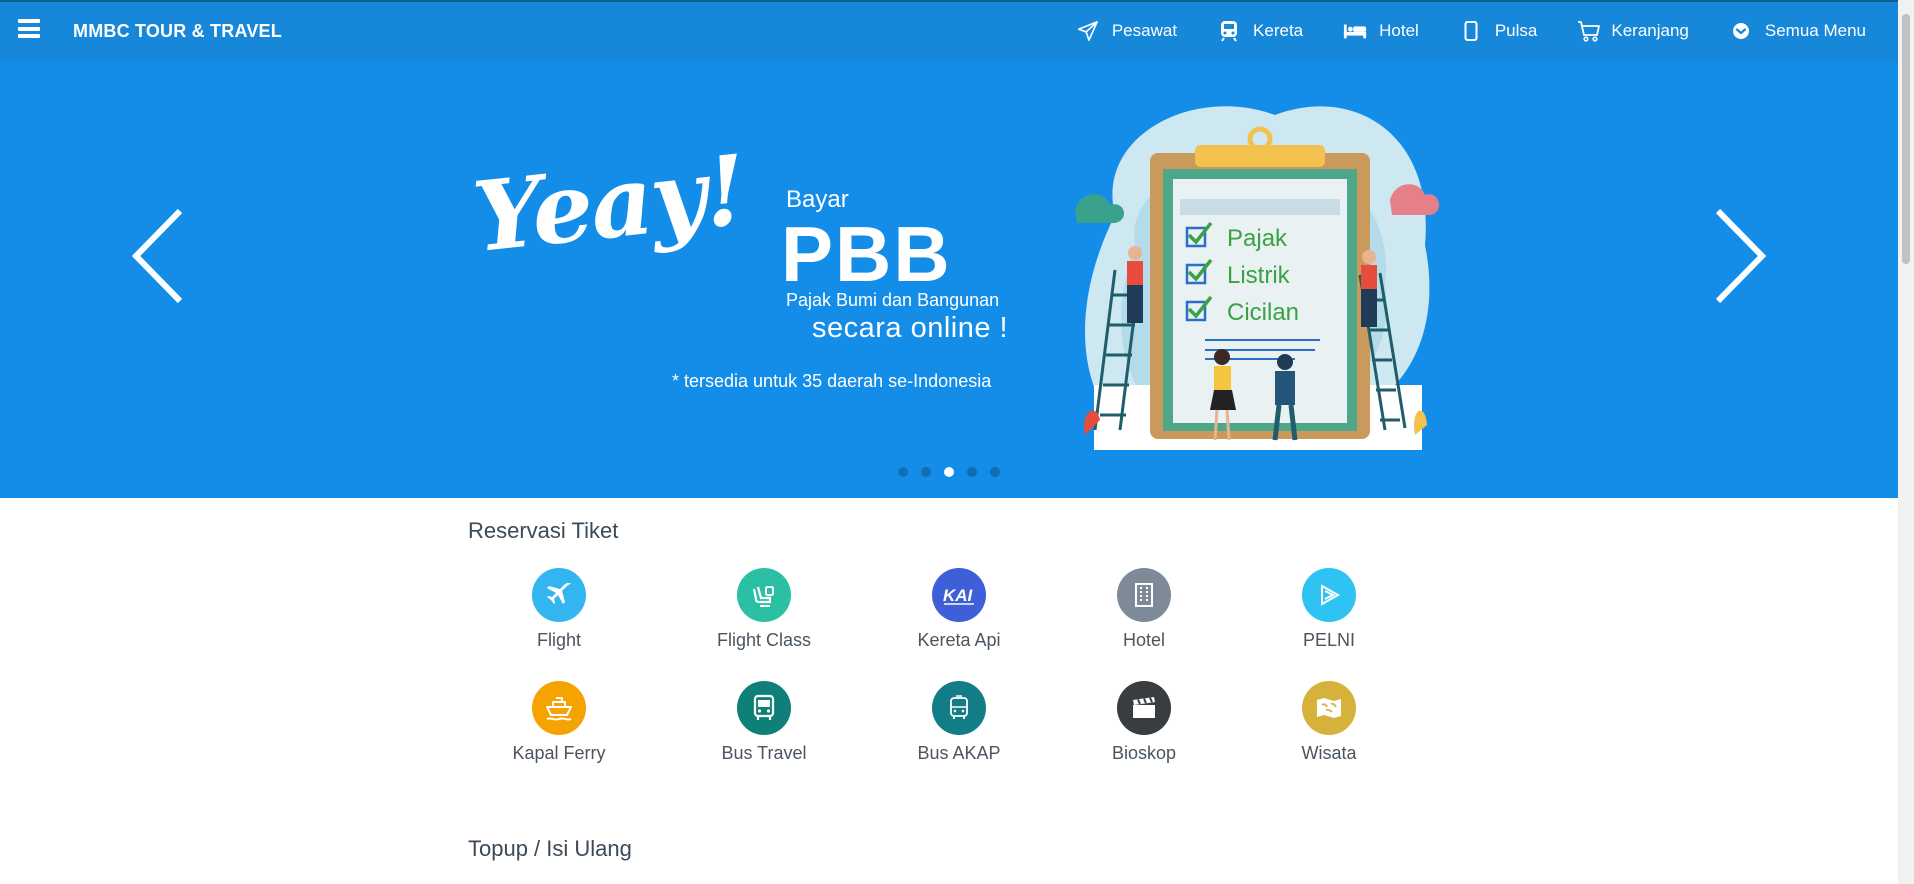 Image resolution: width=1914 pixels, height=884 pixels. Describe the element at coordinates (1516, 30) in the screenshot. I see `nav-label: Pulsa` at that location.